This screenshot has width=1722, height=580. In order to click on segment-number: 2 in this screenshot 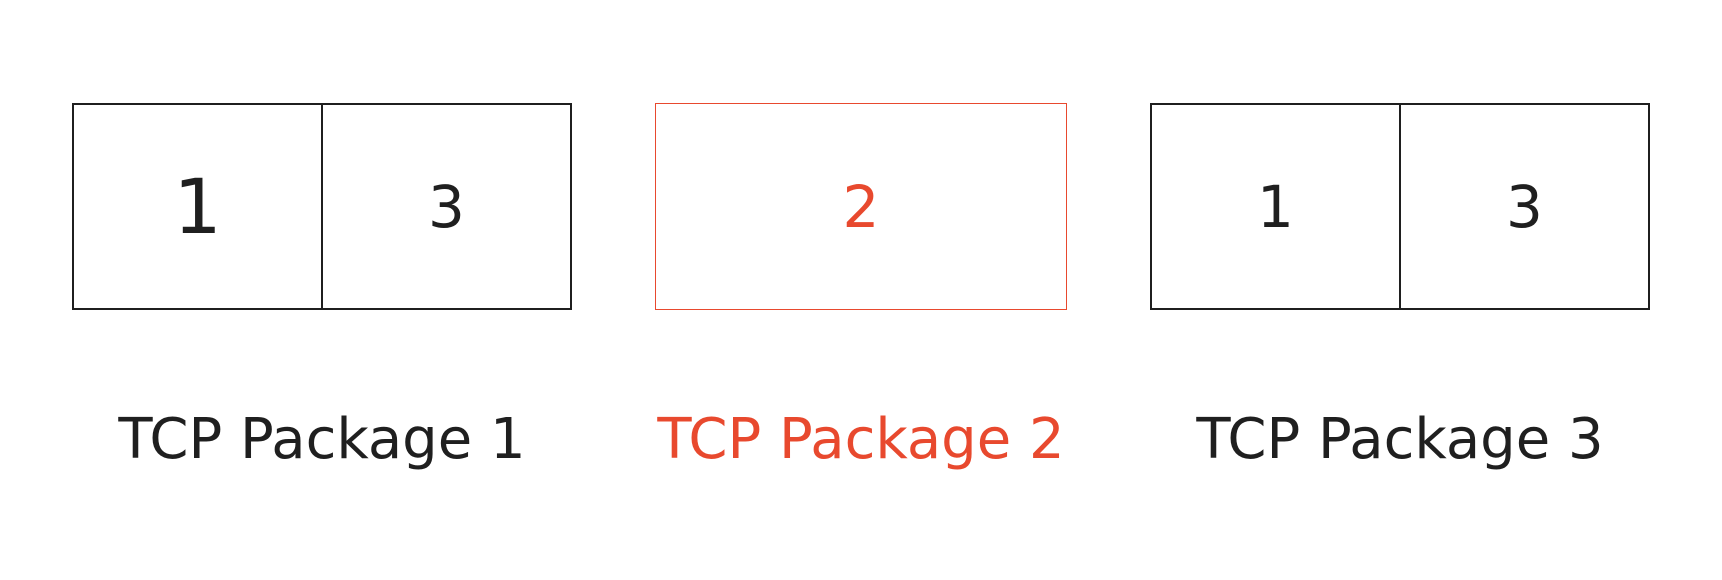, I will do `click(861, 206)`.